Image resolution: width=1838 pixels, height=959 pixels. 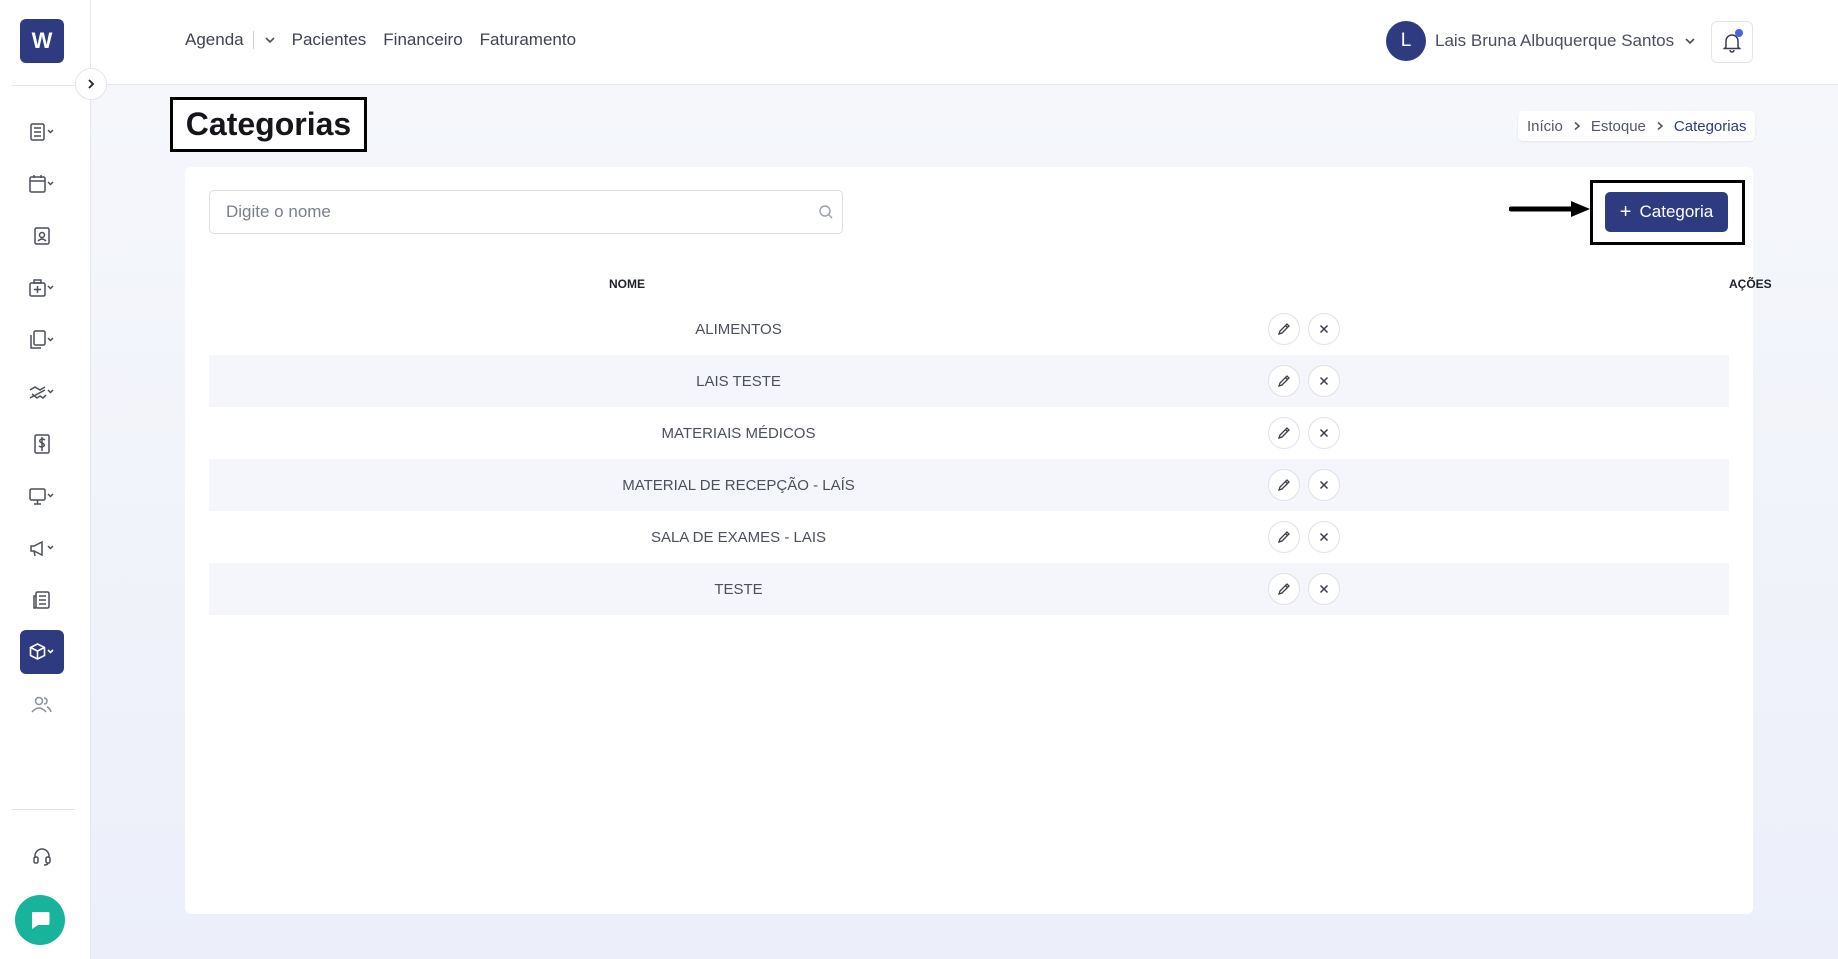 I want to click on nav-faturamento: Faturamento, so click(x=528, y=40).